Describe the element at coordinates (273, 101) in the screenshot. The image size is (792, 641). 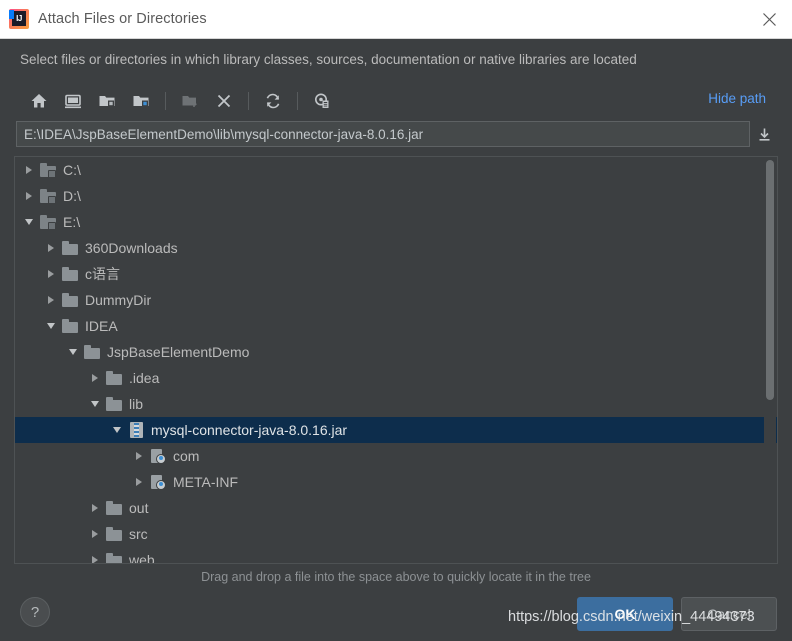
I see `refresh-icon` at that location.